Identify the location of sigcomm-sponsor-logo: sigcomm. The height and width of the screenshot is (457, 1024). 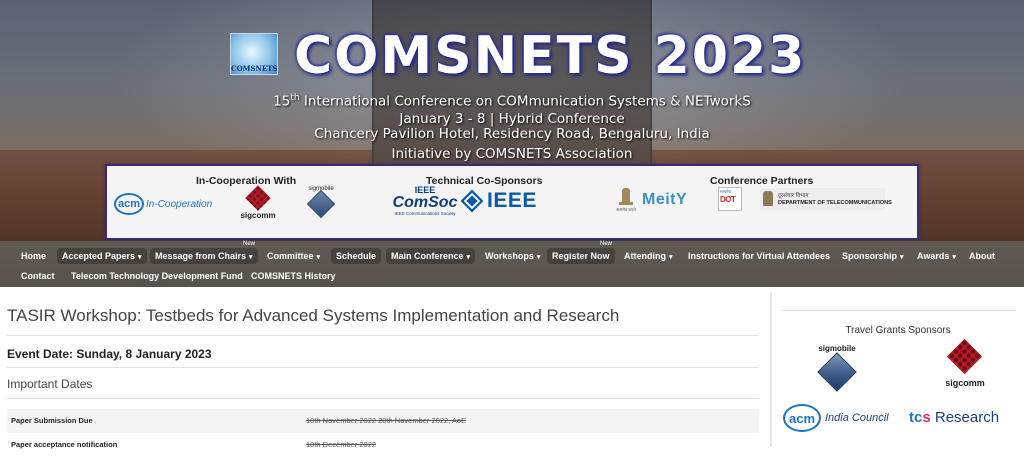
(965, 366).